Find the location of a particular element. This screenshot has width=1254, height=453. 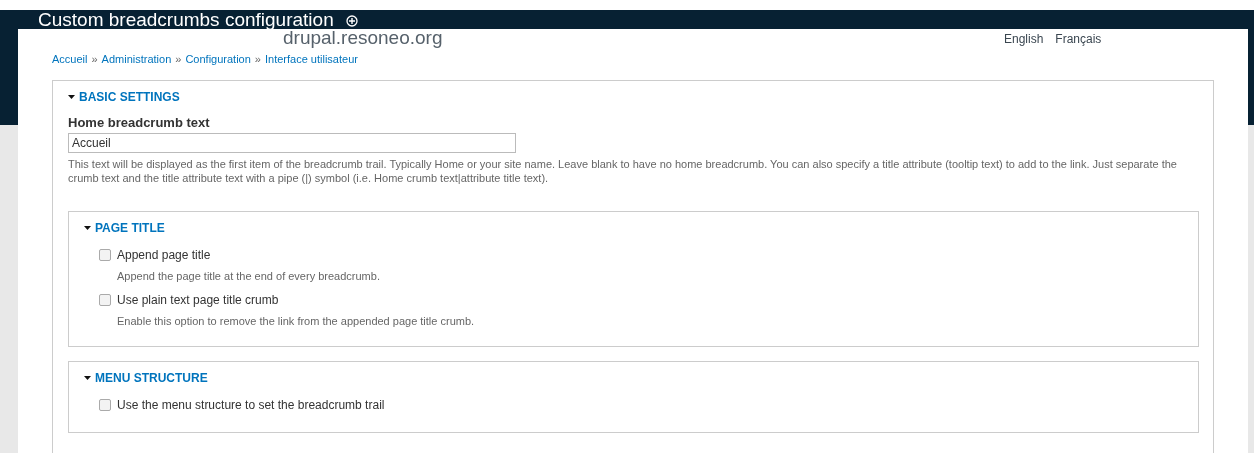

checkbox-label: Use the menu structure to set the breadcrumb trail is located at coordinates (251, 405).